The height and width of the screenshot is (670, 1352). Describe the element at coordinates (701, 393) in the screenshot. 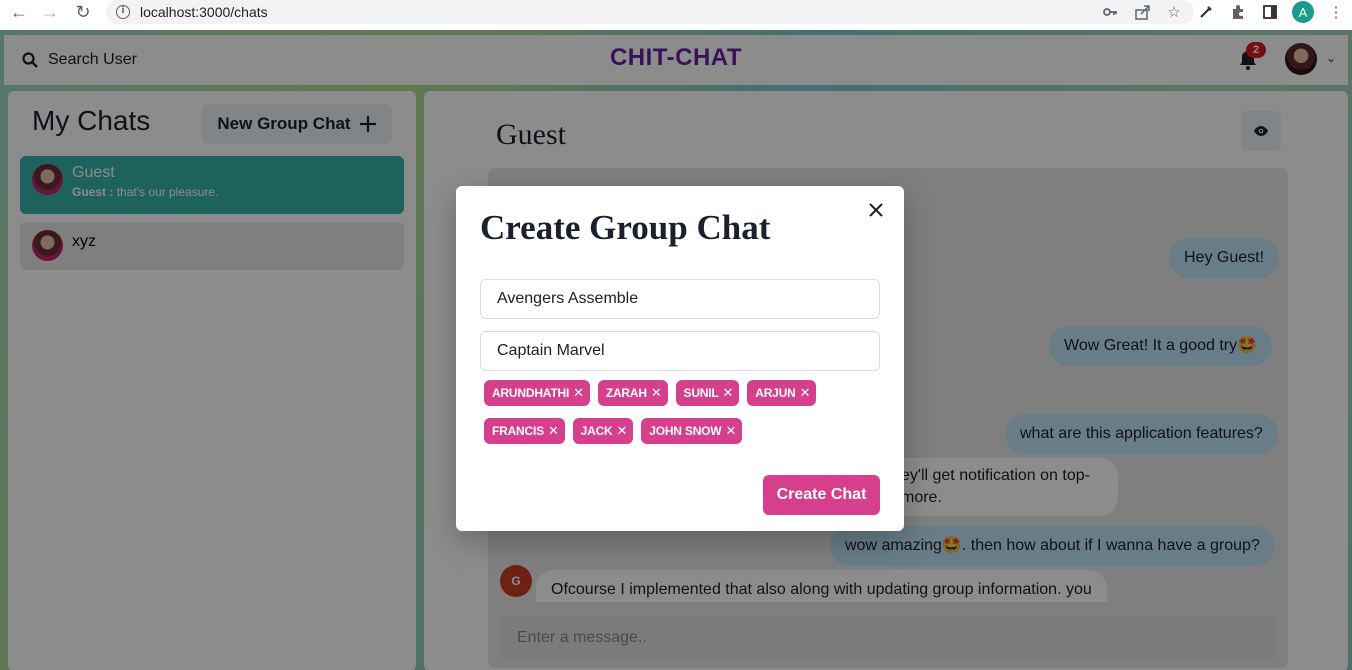

I see `user-tag-label: SUNIL` at that location.